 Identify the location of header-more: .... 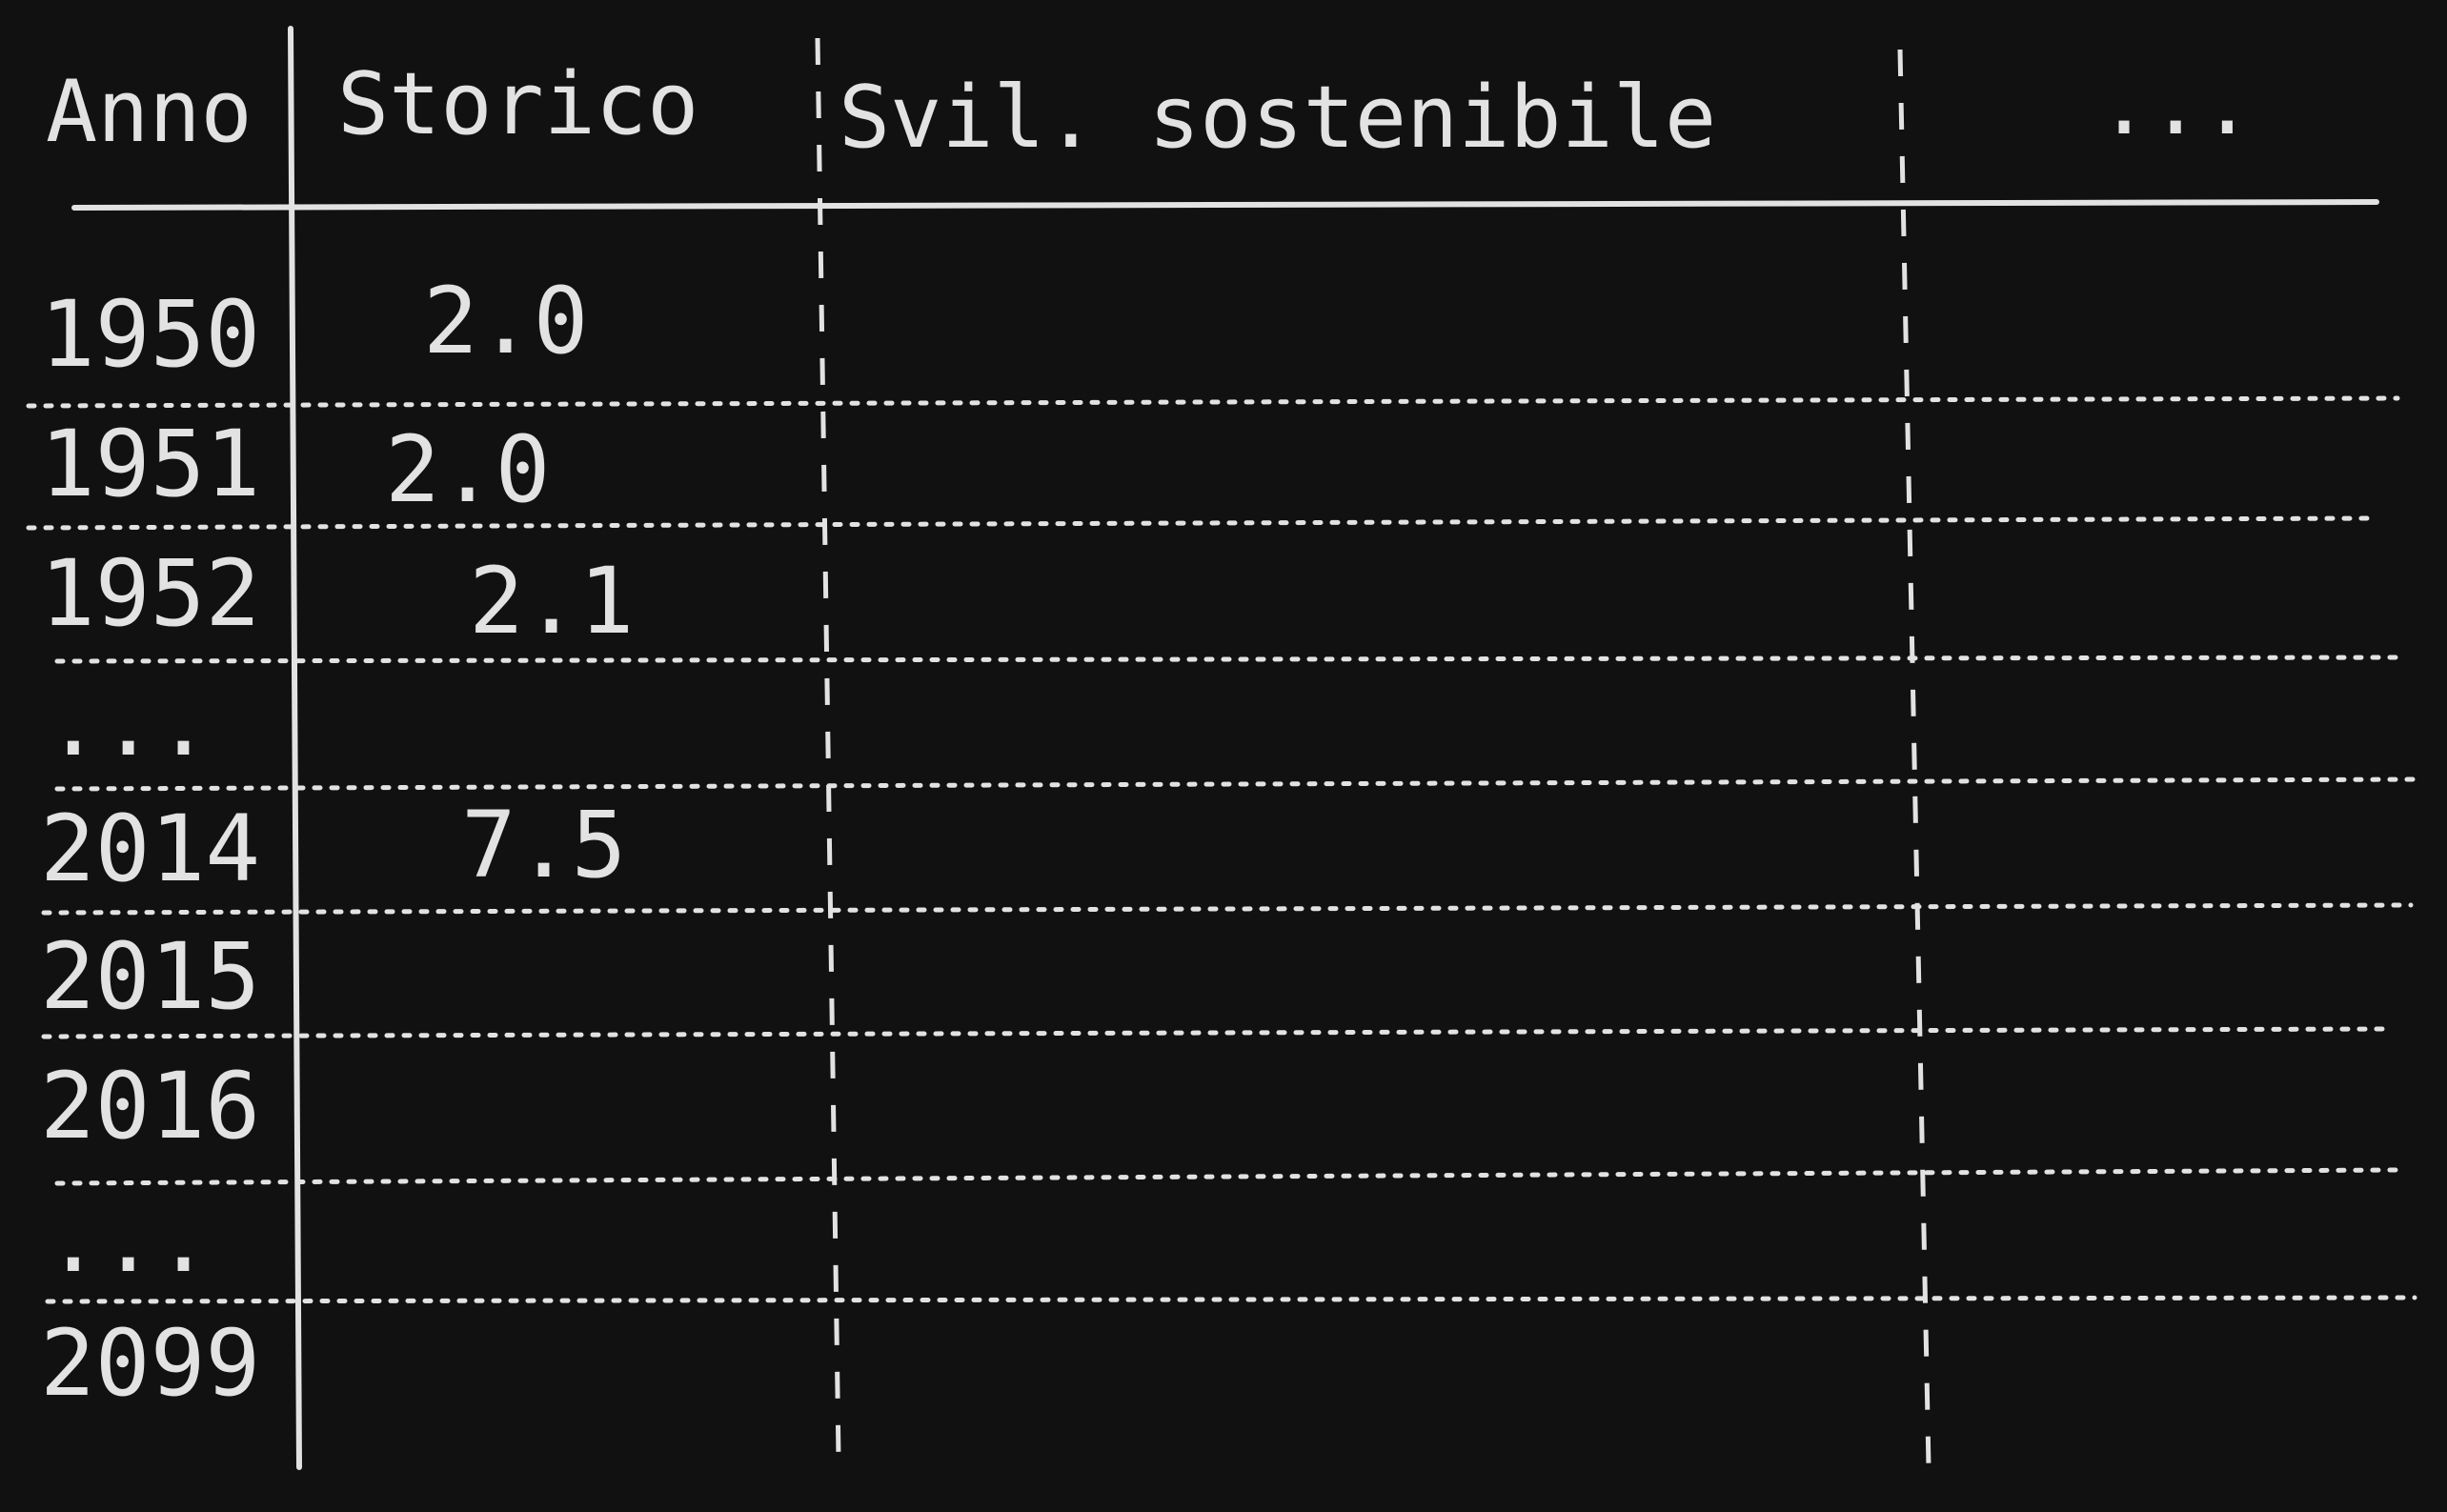
(2176, 104).